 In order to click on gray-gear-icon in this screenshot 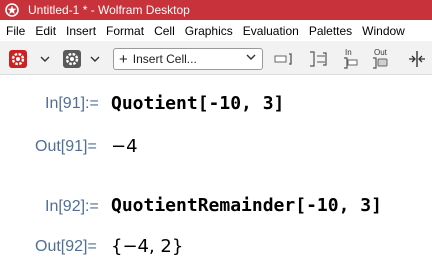, I will do `click(72, 59)`.